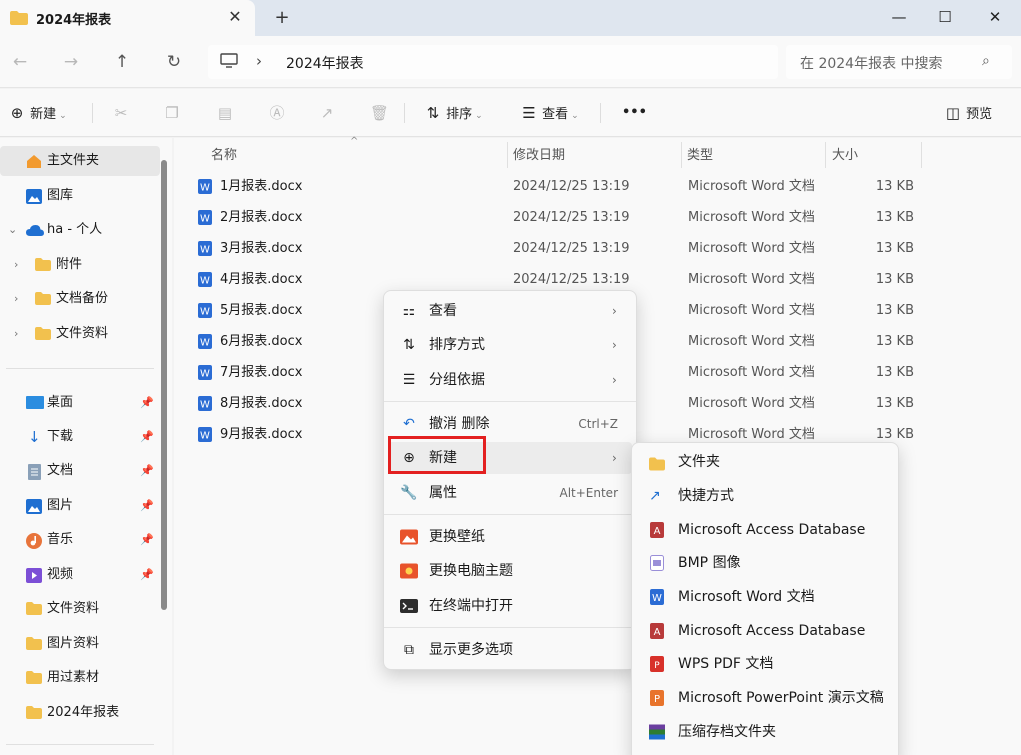  What do you see at coordinates (60, 574) in the screenshot?
I see `sidebar-item-label: 视频` at bounding box center [60, 574].